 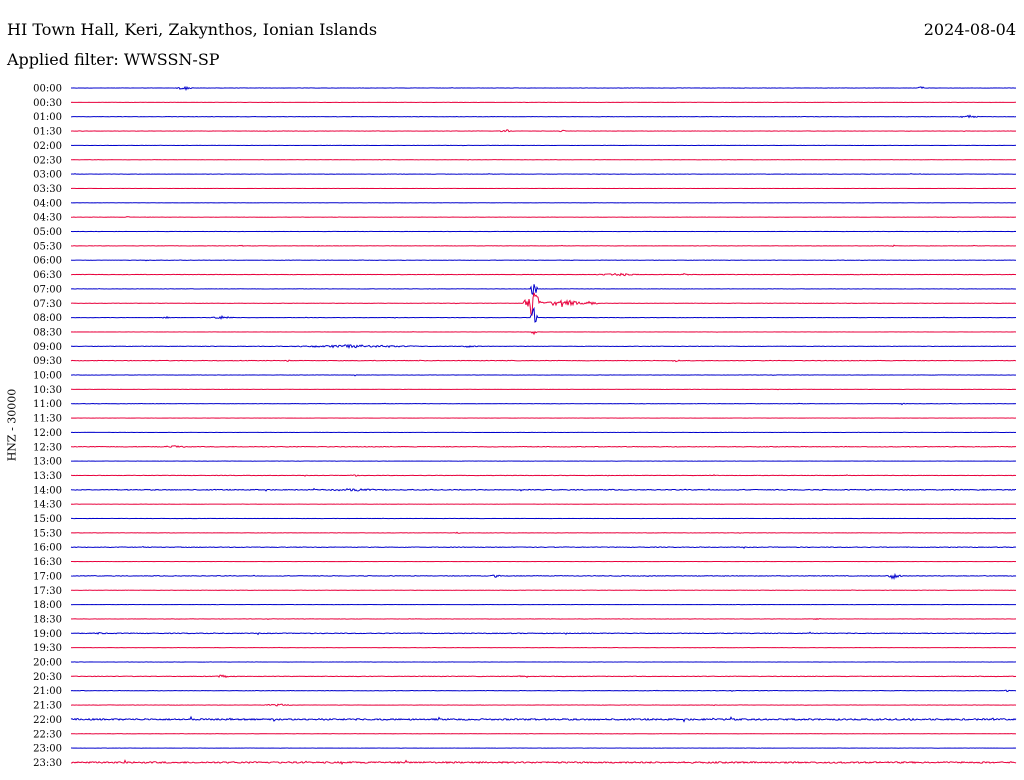 I want to click on time-tick-label: 01:30, so click(x=47, y=132).